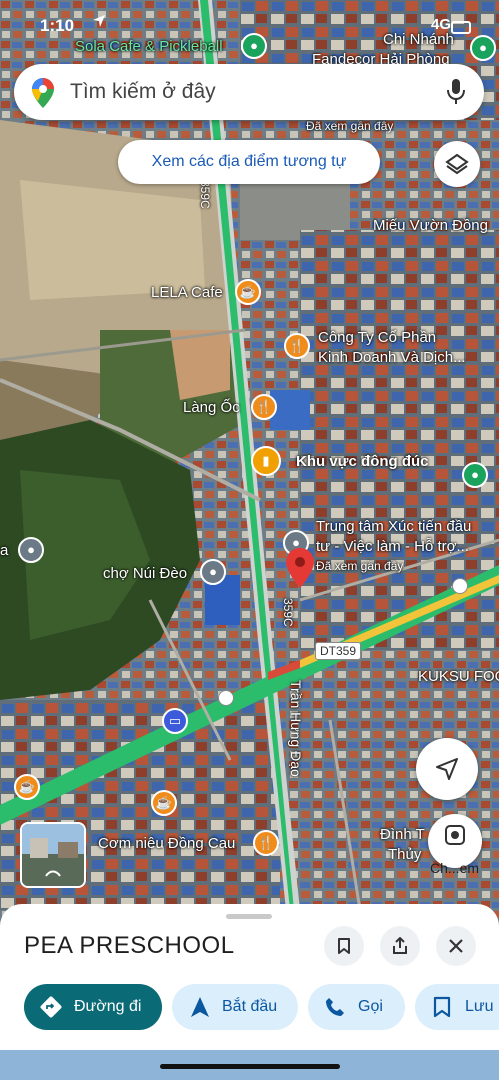  What do you see at coordinates (402, 835) in the screenshot?
I see `map-label: Đình T` at bounding box center [402, 835].